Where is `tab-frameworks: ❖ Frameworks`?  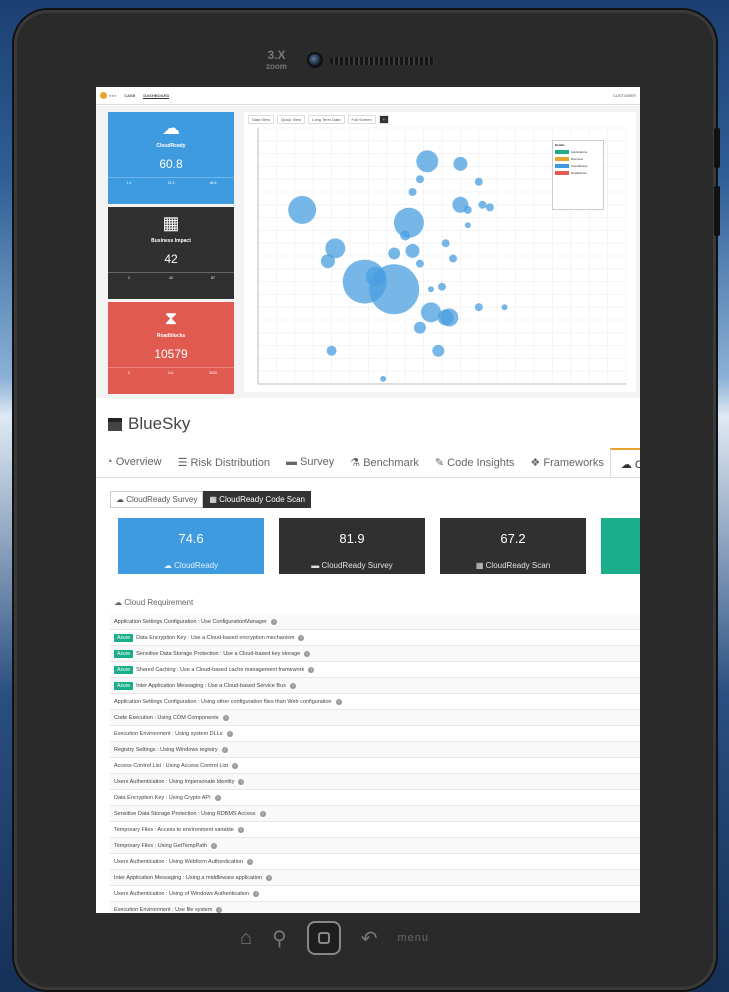
tab-frameworks: ❖ Frameworks is located at coordinates (564, 462).